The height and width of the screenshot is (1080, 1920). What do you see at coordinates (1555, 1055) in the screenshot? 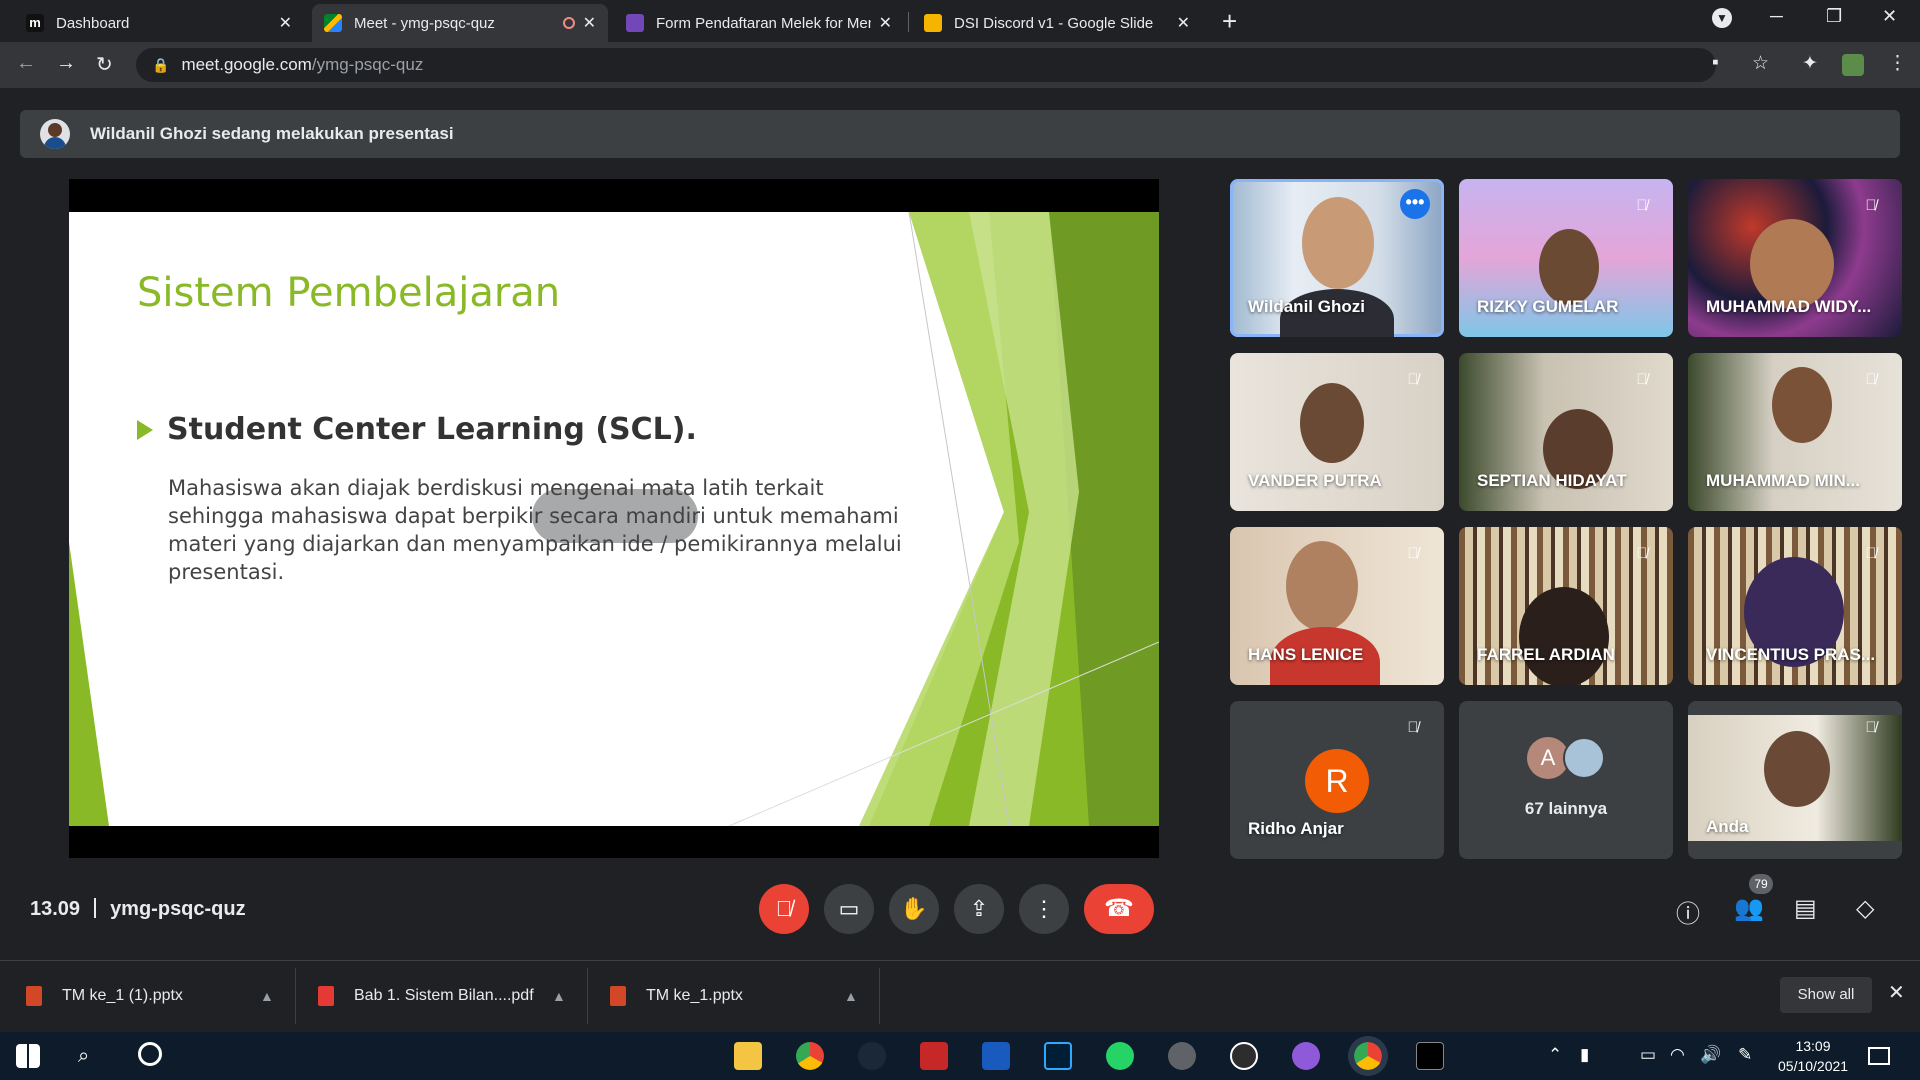
I see `tray-chevron-icon: ⌃` at bounding box center [1555, 1055].